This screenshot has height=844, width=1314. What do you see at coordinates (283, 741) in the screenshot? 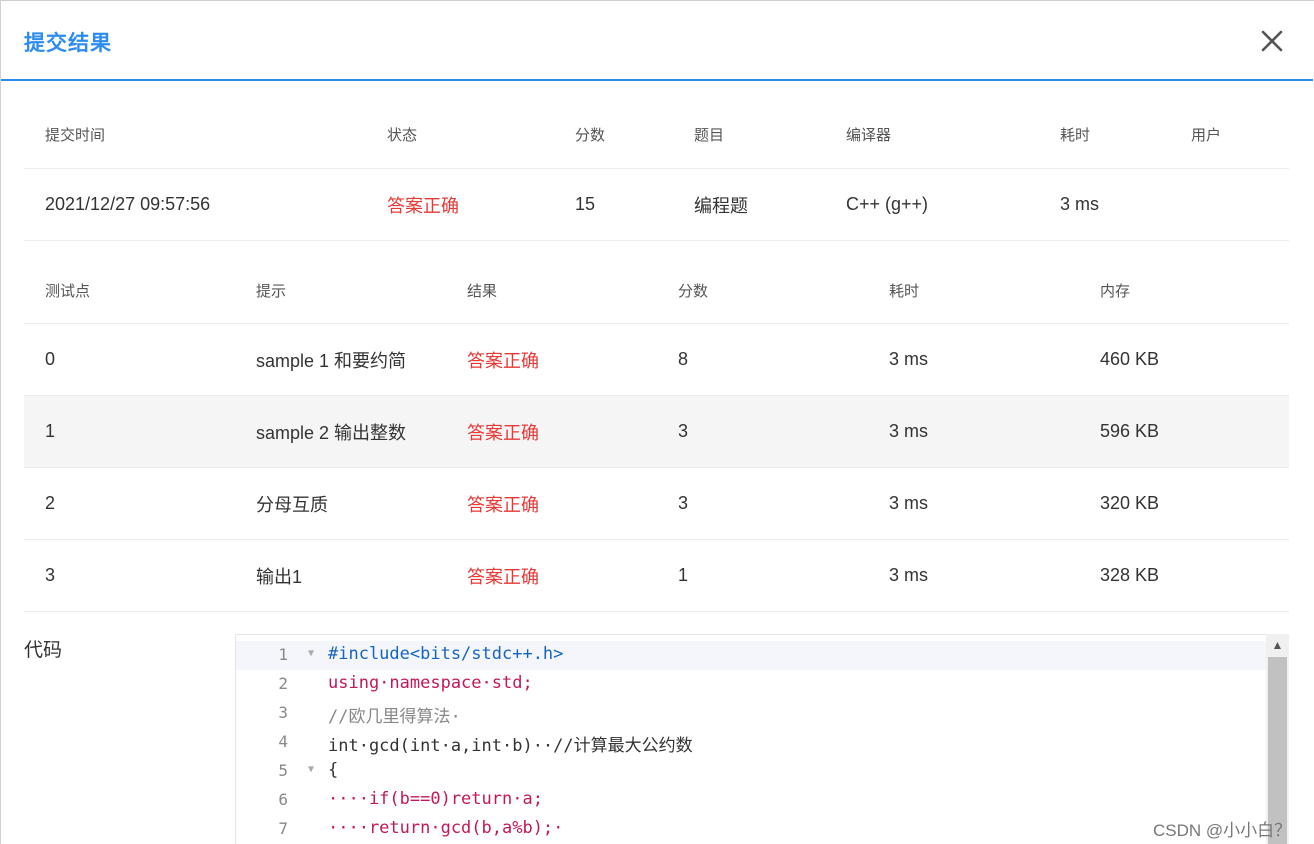
I see `line-number: 4` at bounding box center [283, 741].